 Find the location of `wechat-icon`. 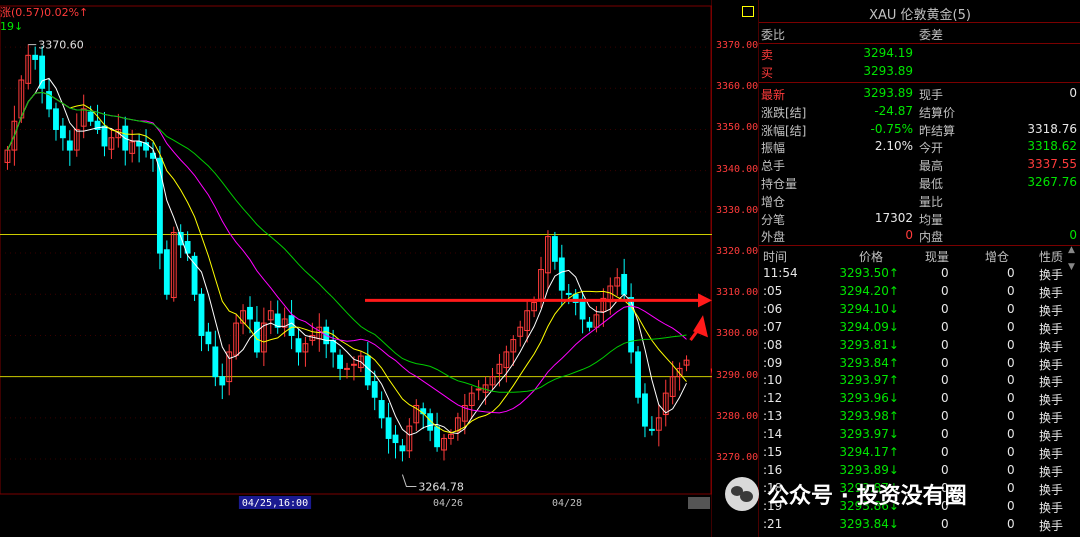

wechat-icon is located at coordinates (742, 494).